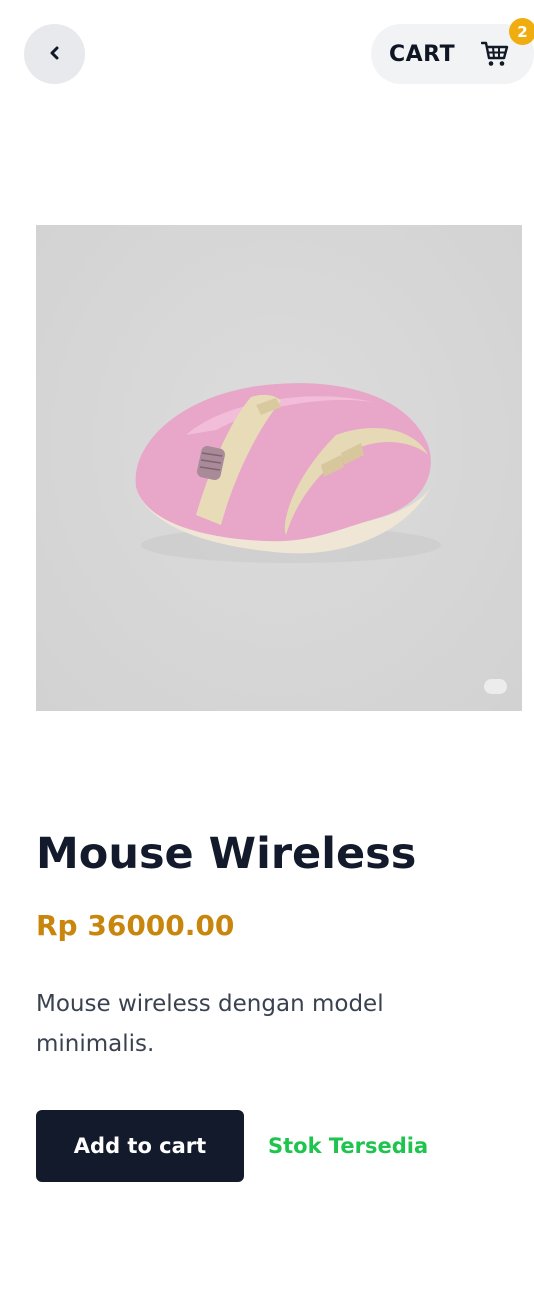  Describe the element at coordinates (348, 1146) in the screenshot. I see `stock-status: Stok Tersedia` at that location.